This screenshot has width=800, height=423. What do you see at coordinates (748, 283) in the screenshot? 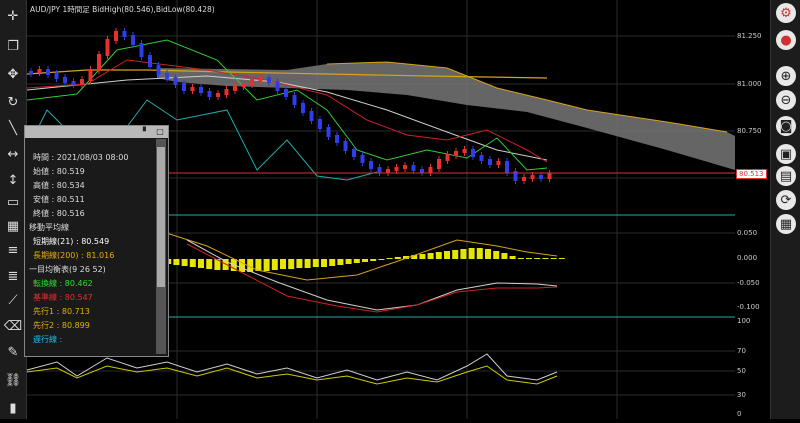
I see `macd-tick: -0.050` at bounding box center [748, 283].